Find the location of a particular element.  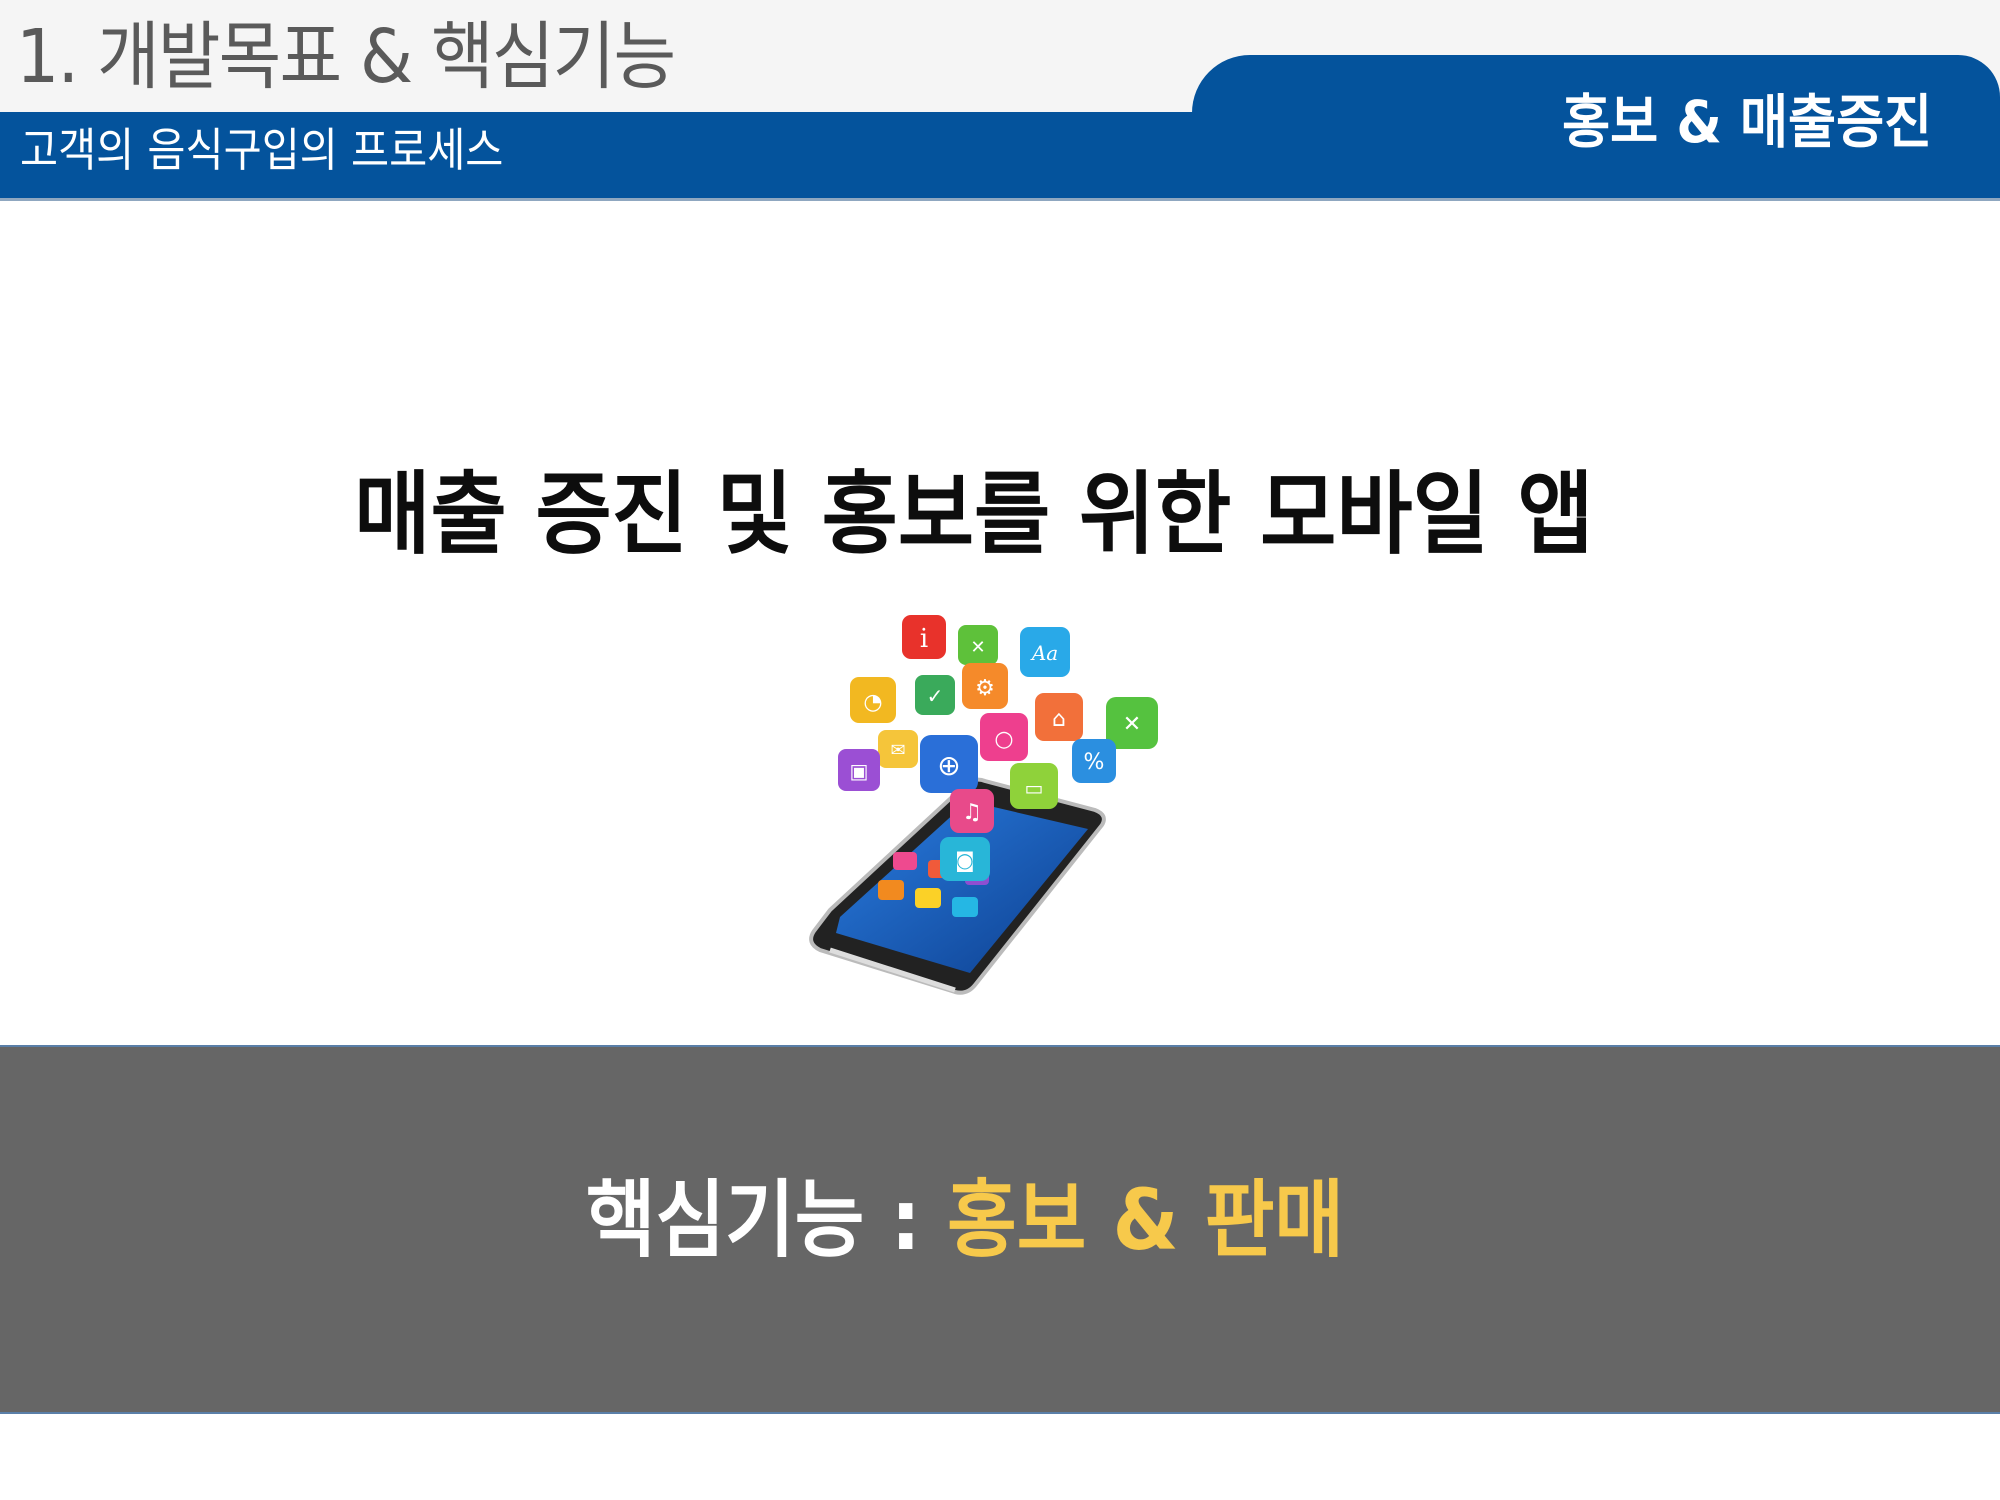

key-feature-highlight: 홍보 & 판매 is located at coordinates (1145, 1220).